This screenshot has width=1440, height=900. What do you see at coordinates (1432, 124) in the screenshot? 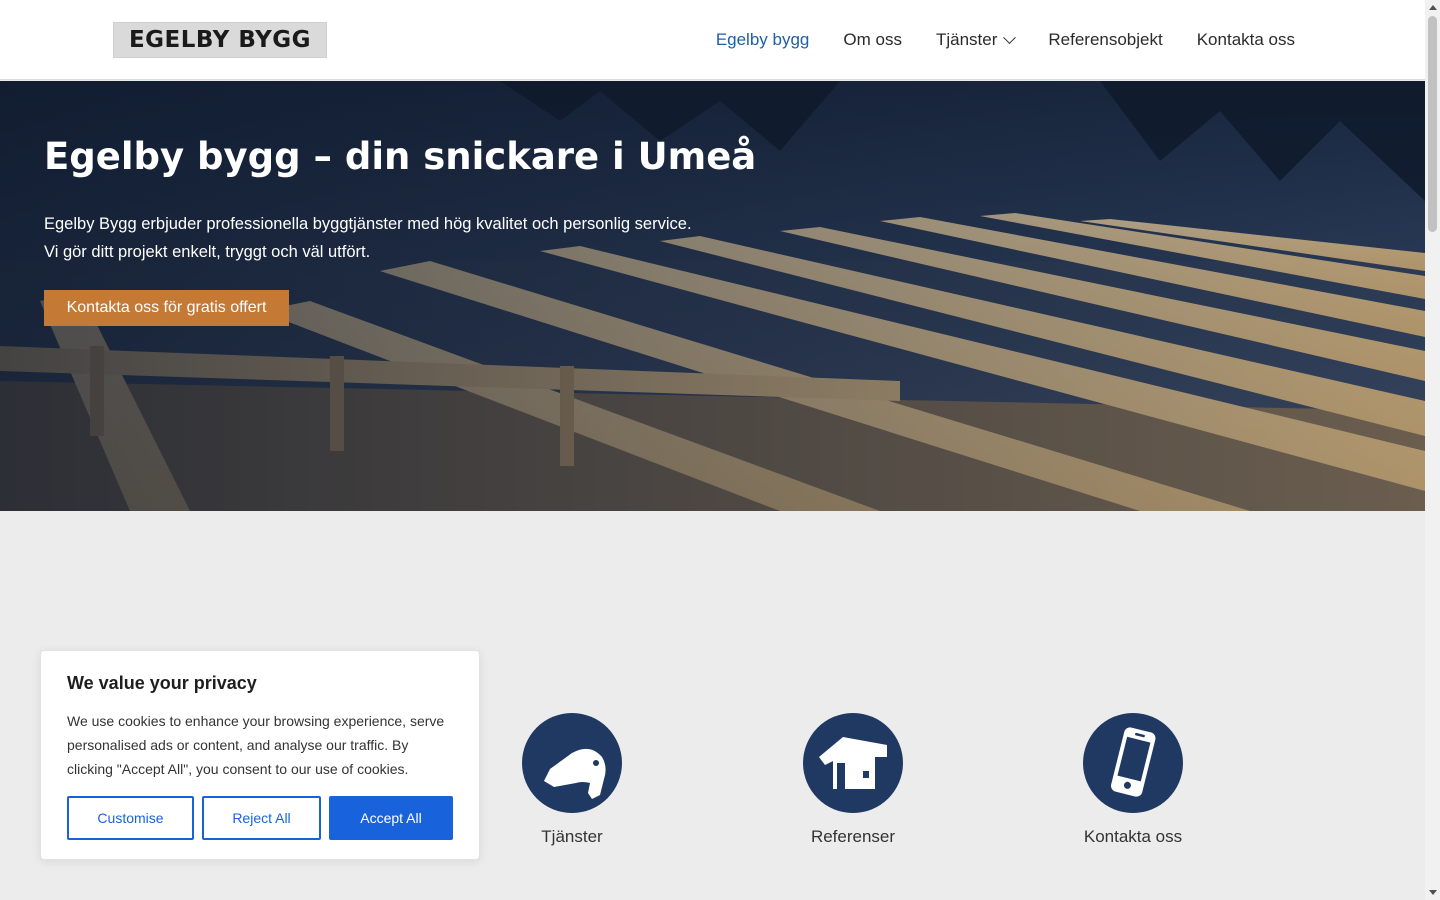
I see `scrollbar-thumb` at bounding box center [1432, 124].